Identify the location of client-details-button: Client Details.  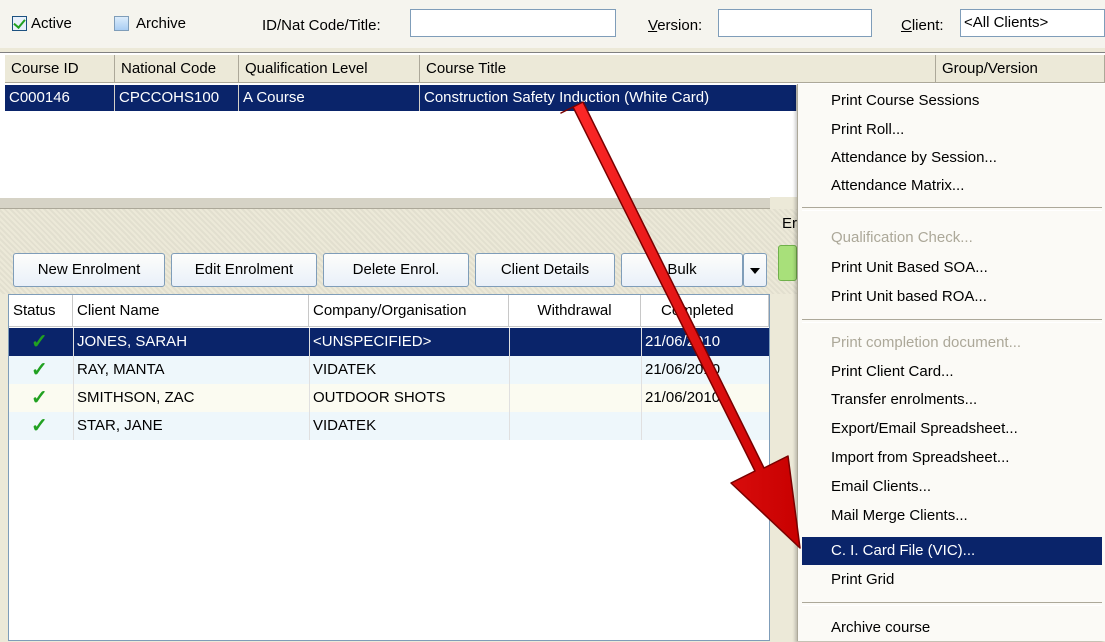
(545, 270).